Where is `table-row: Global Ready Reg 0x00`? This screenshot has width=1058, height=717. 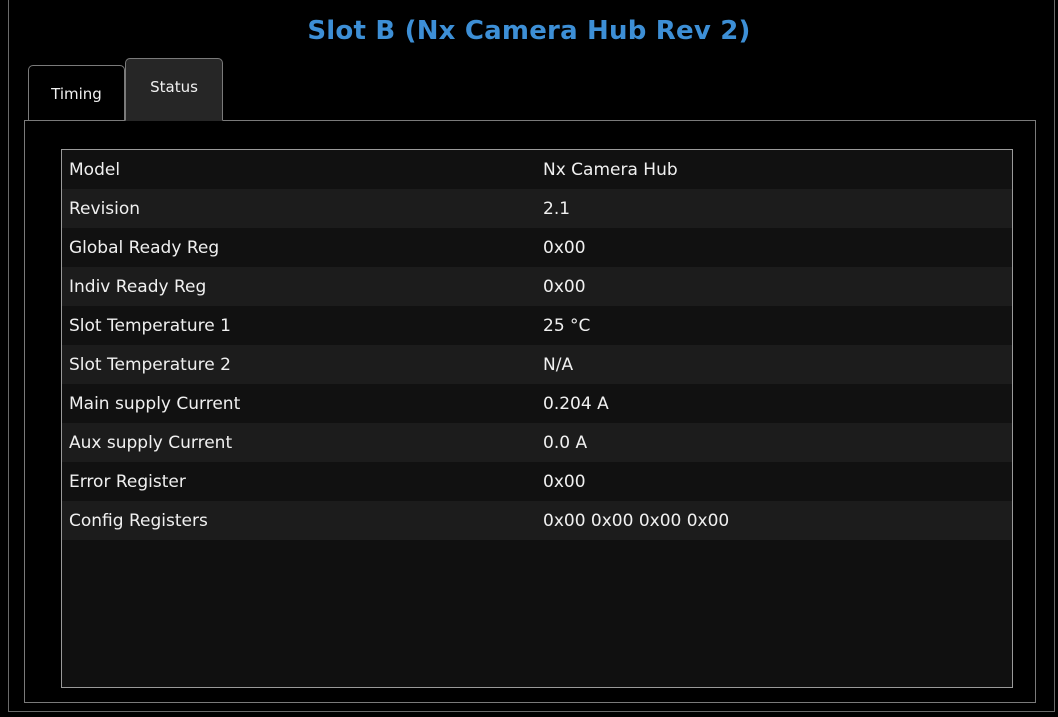 table-row: Global Ready Reg 0x00 is located at coordinates (537, 247).